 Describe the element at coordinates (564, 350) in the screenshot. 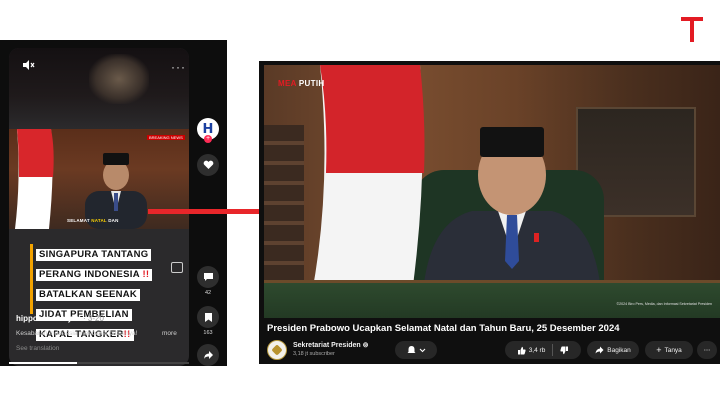

I see `thumbs-down-icon` at that location.